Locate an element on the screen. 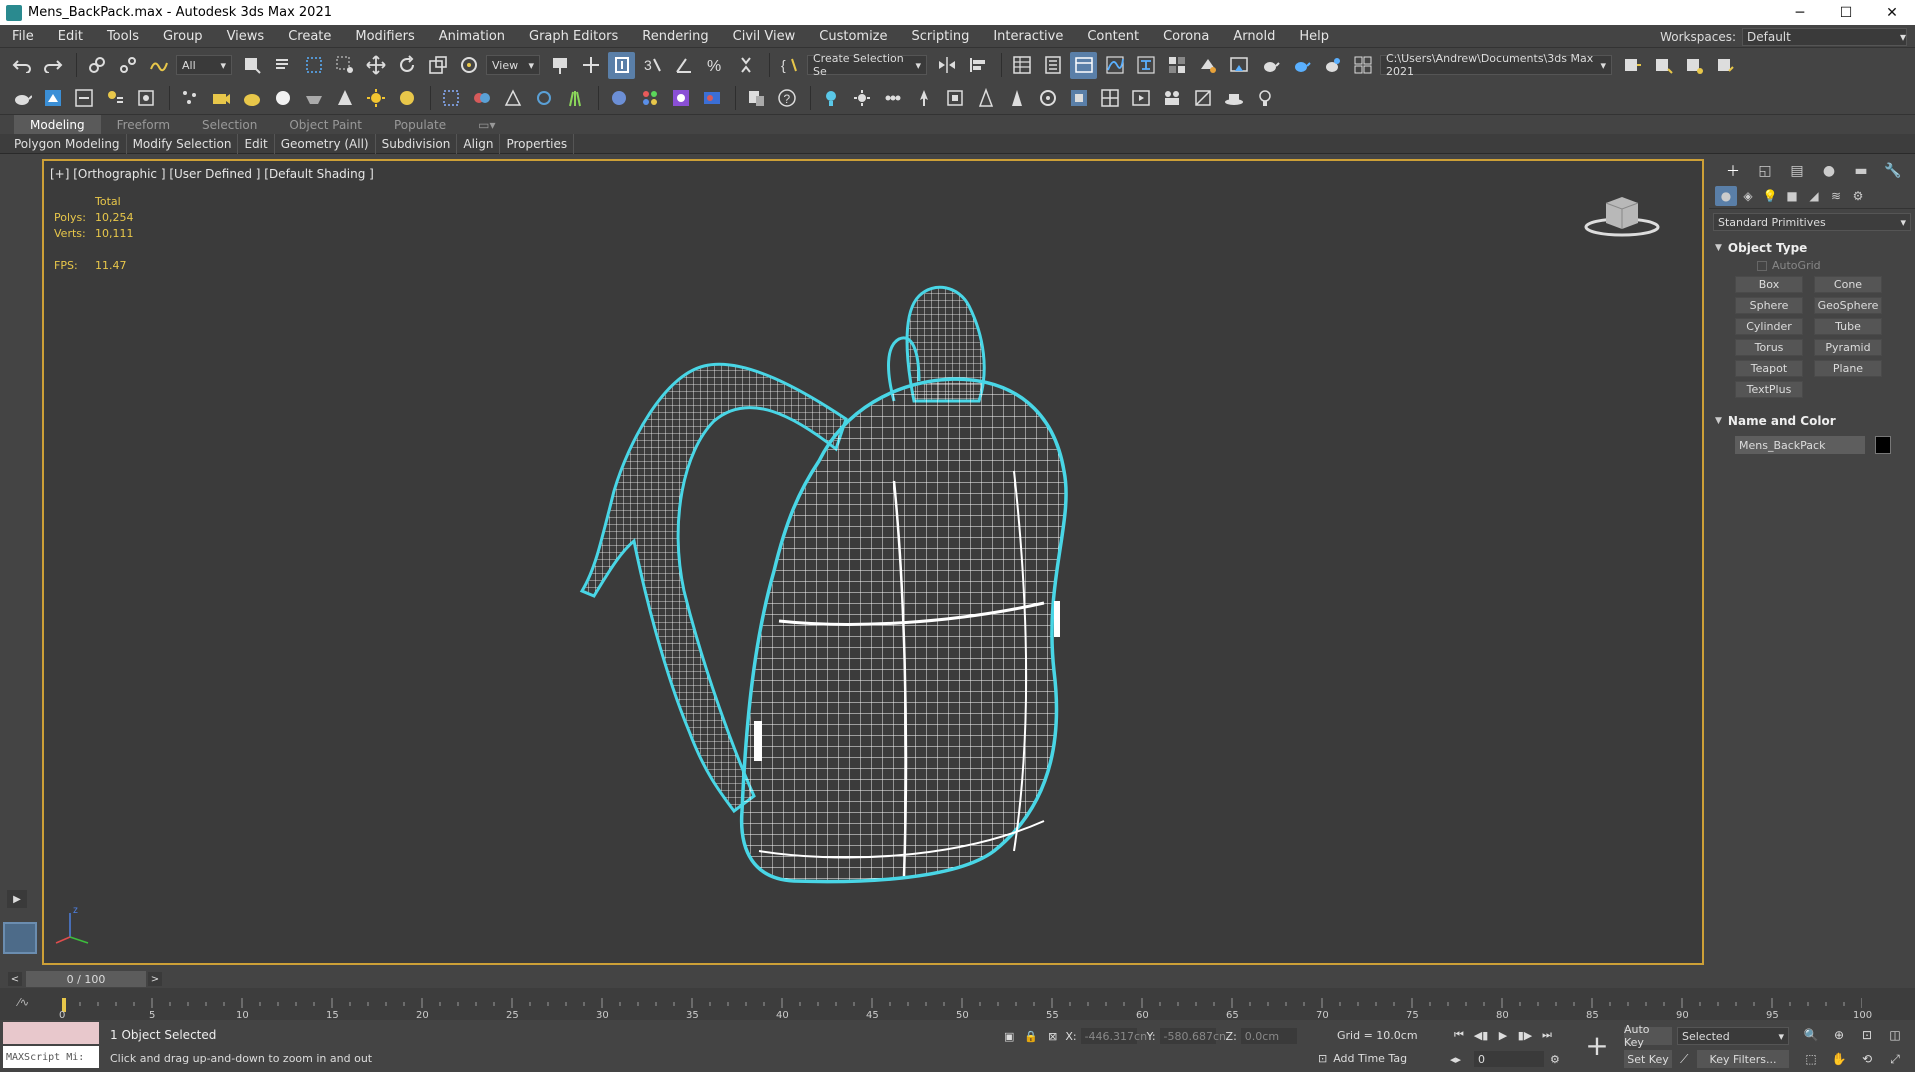  expand-viewport-layout-button: ▶ is located at coordinates (17, 899).